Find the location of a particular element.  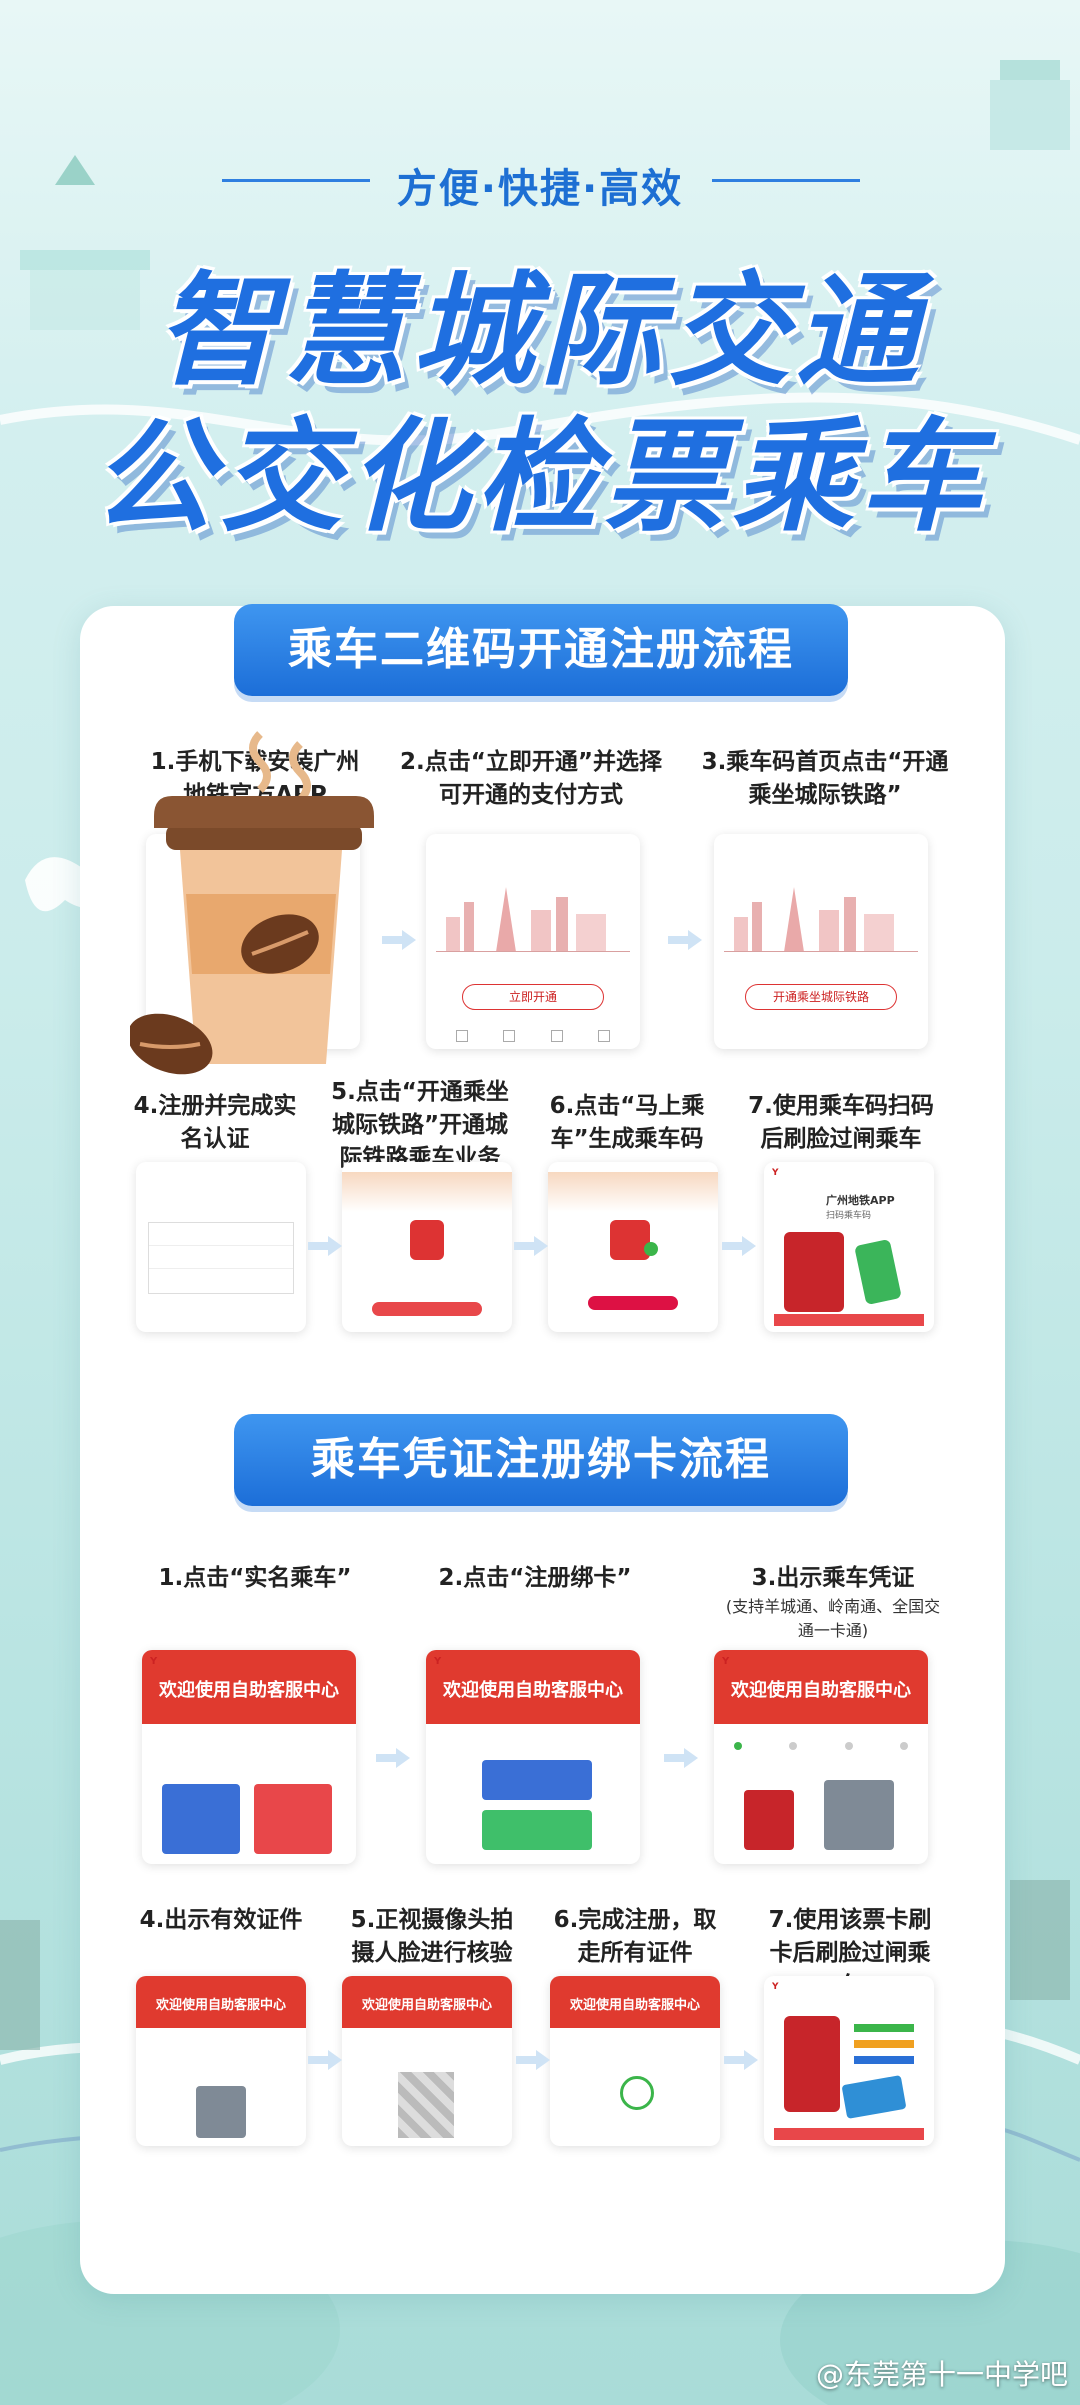

phone-icon is located at coordinates (878, 1272).